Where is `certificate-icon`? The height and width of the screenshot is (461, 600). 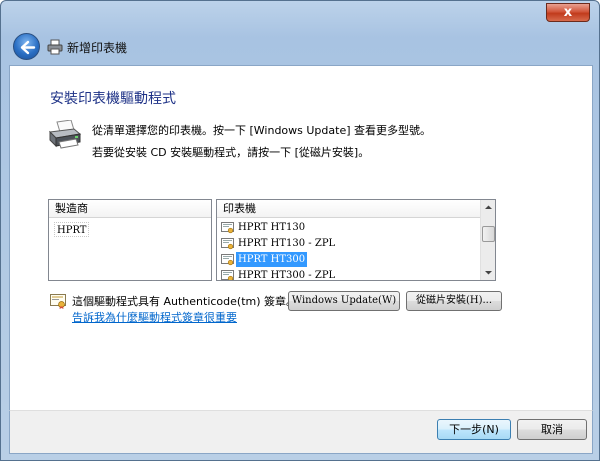
certificate-icon is located at coordinates (58, 301).